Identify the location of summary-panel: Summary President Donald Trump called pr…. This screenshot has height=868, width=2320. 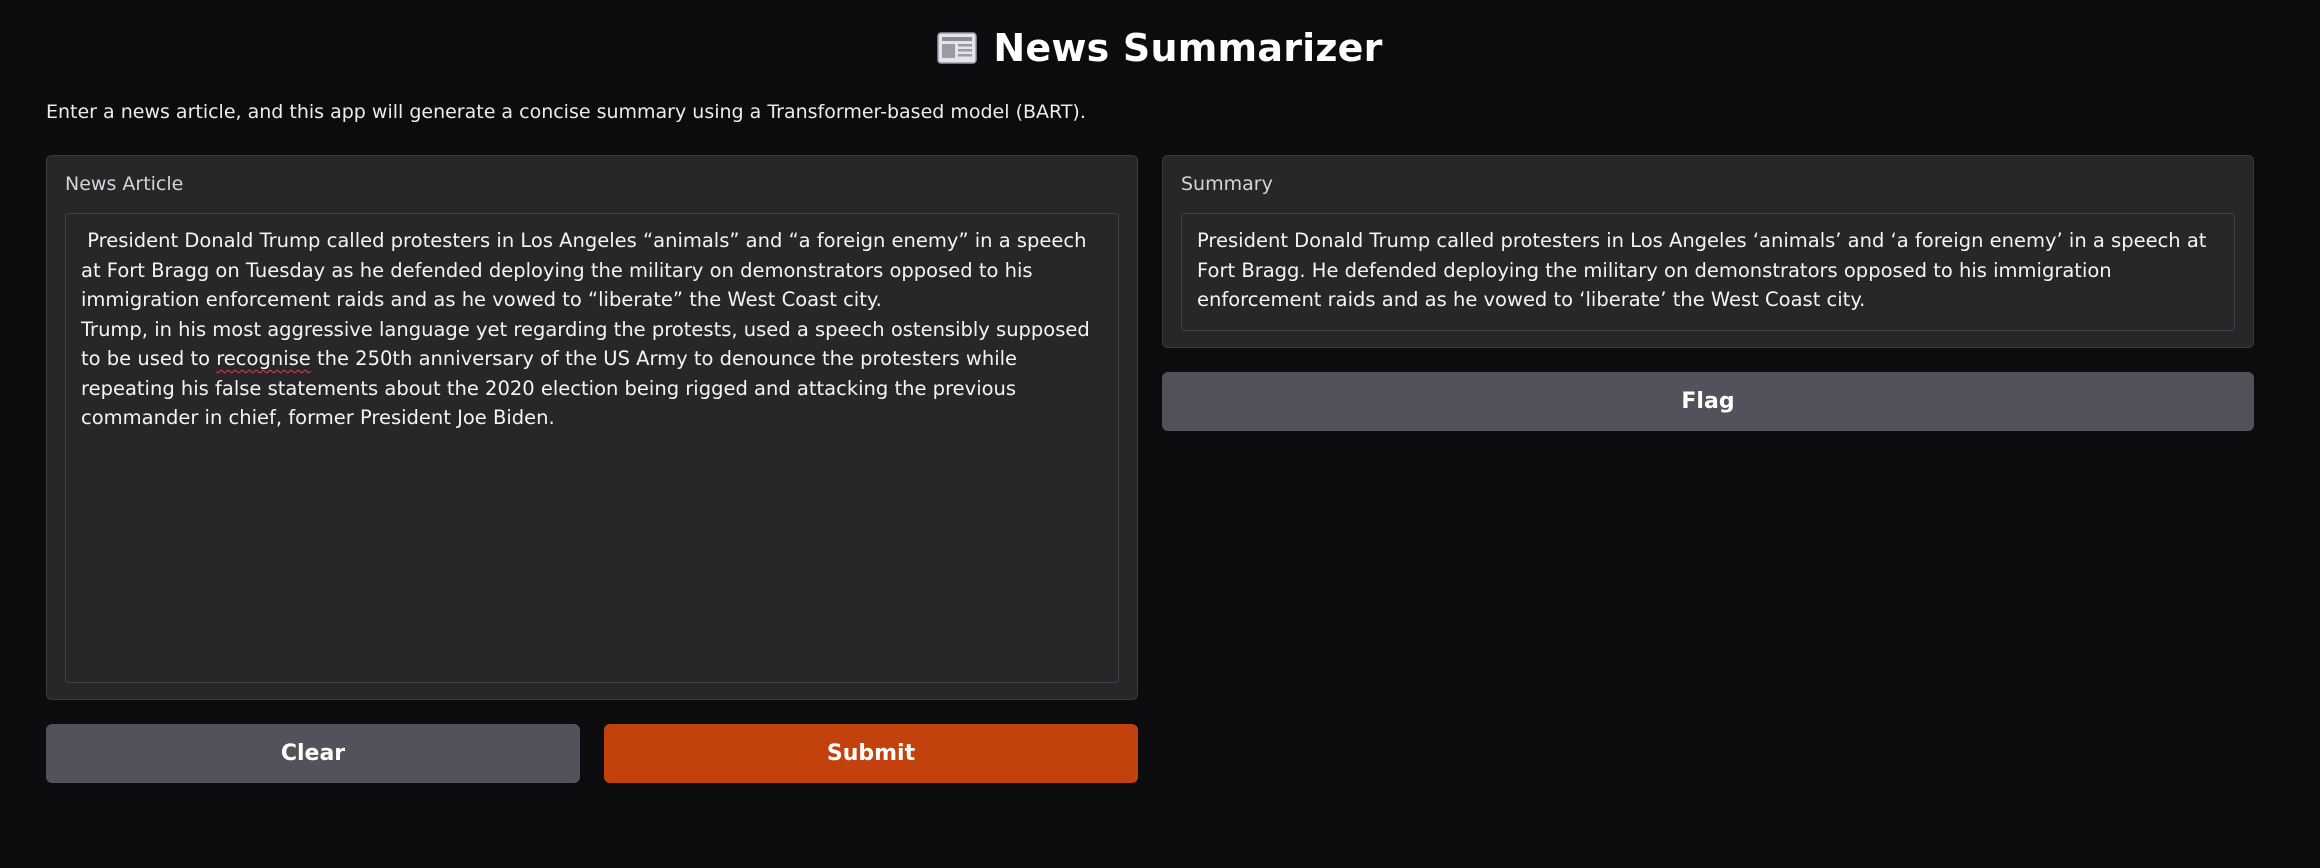
(1708, 251).